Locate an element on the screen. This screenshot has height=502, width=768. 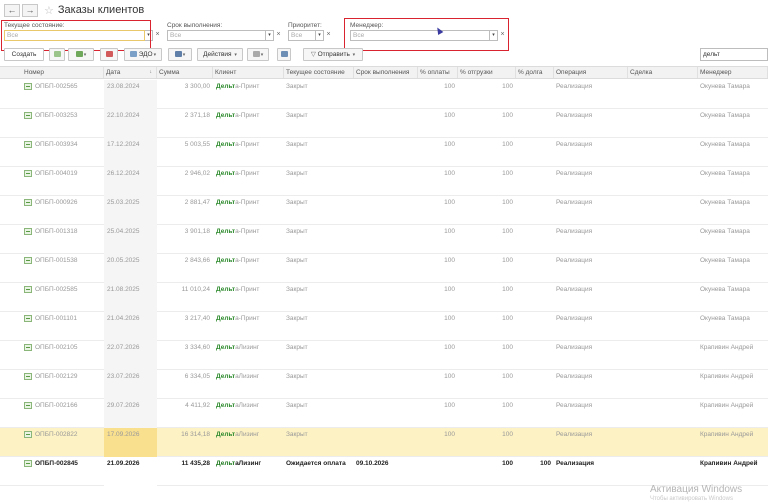
search-input: дельт is located at coordinates (734, 54).